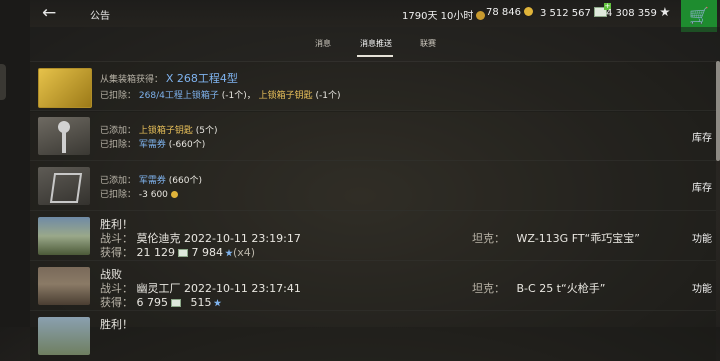  What do you see at coordinates (152, 181) in the screenshot?
I see `added-item: 军需券` at bounding box center [152, 181].